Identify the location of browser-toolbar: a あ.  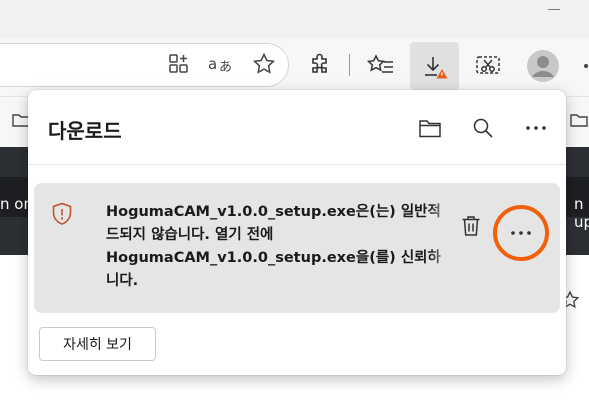
(294, 67).